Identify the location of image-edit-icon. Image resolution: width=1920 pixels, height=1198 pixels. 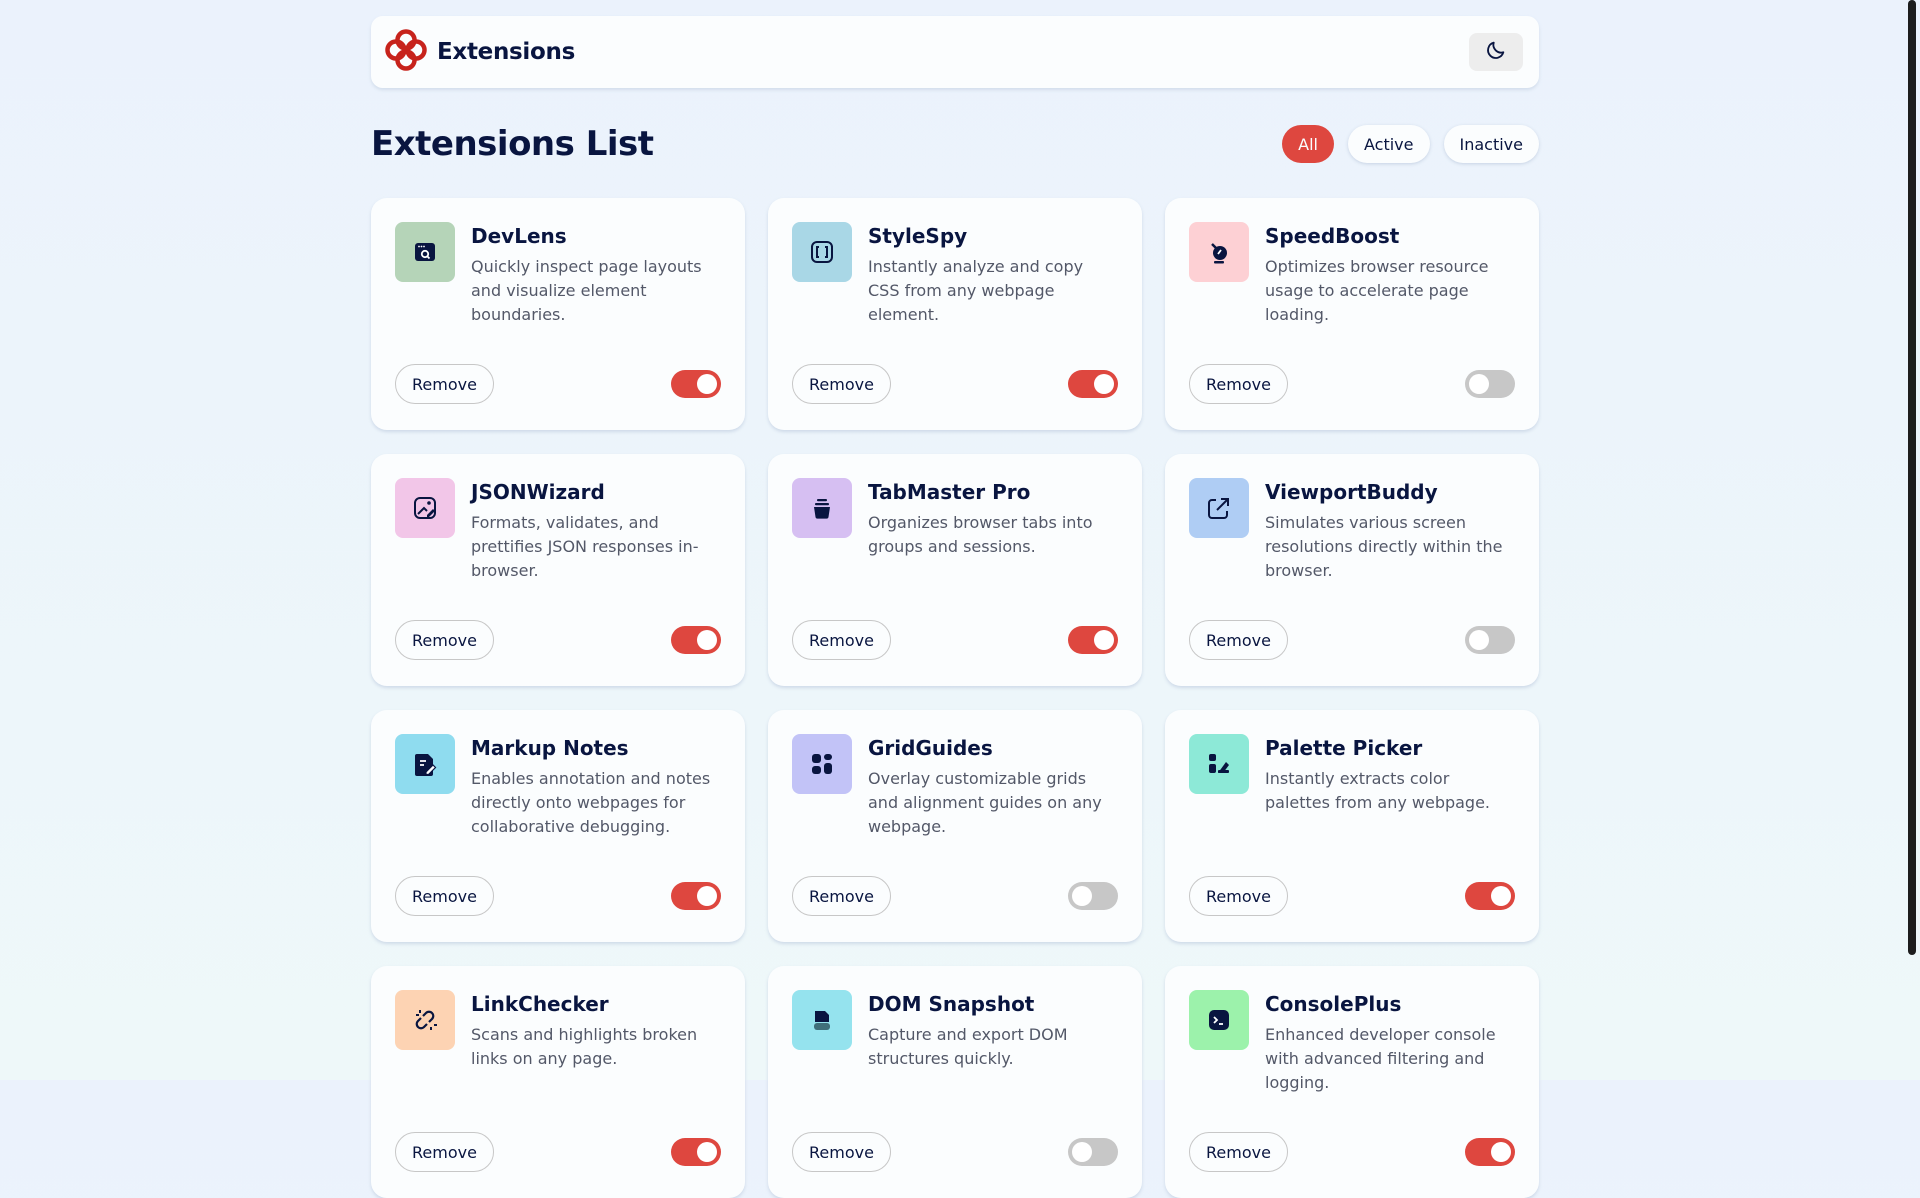
(425, 508).